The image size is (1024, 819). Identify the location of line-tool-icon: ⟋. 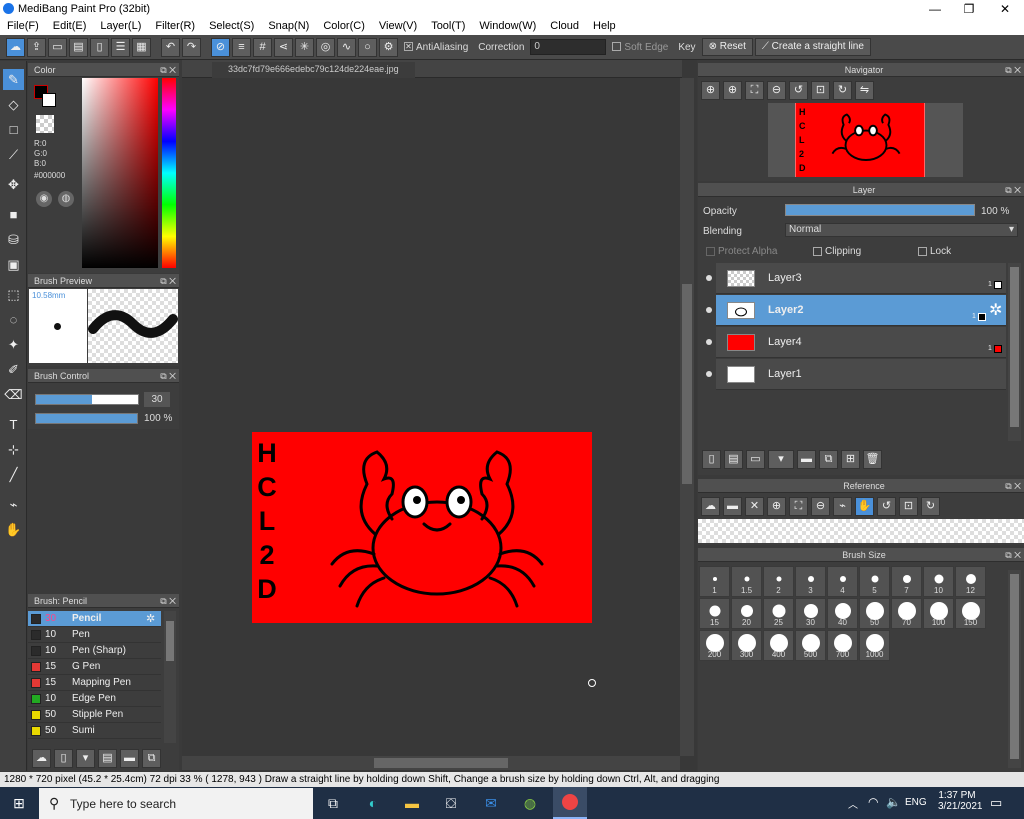
(13, 154).